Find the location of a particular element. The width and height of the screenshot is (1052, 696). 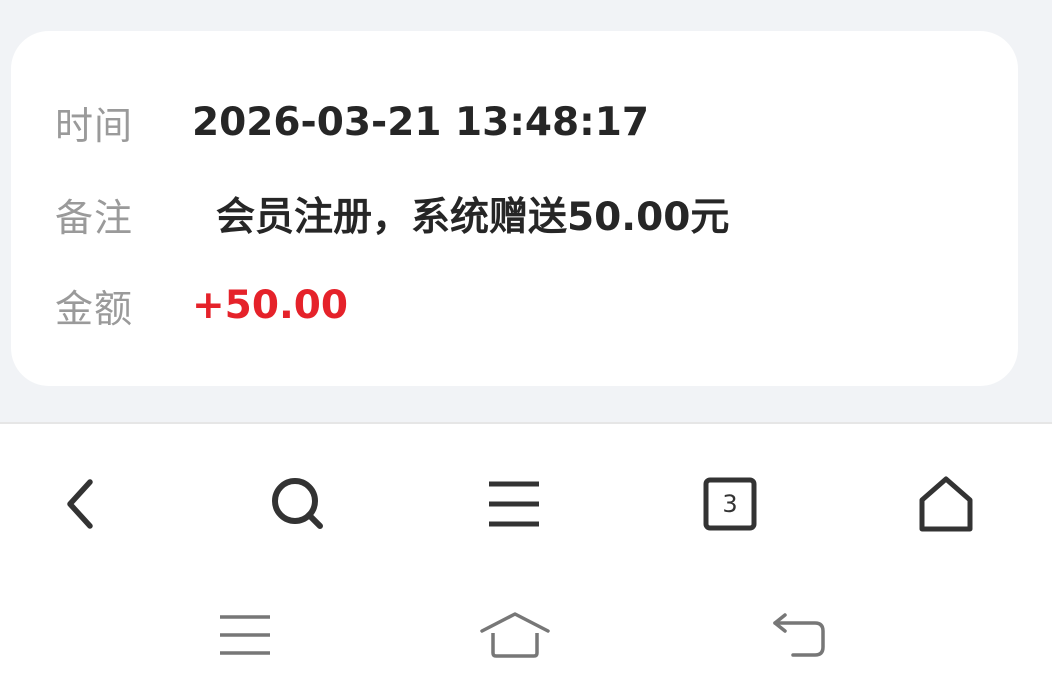

search-button is located at coordinates (298, 504).